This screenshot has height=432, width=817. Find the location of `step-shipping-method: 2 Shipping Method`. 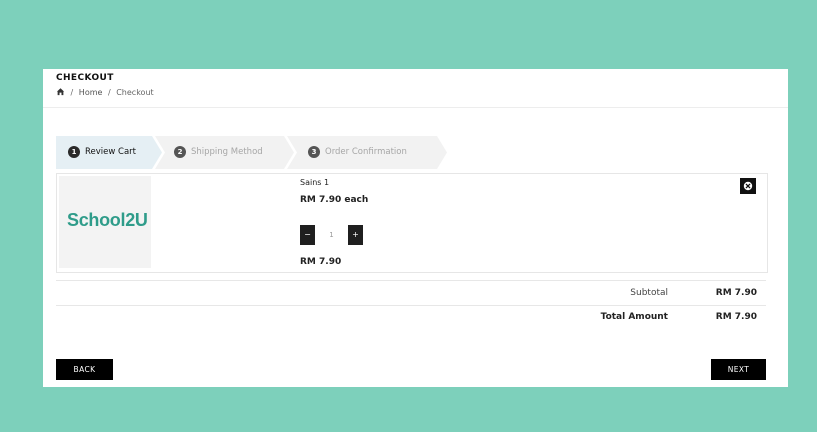

step-shipping-method: 2 Shipping Method is located at coordinates (224, 152).